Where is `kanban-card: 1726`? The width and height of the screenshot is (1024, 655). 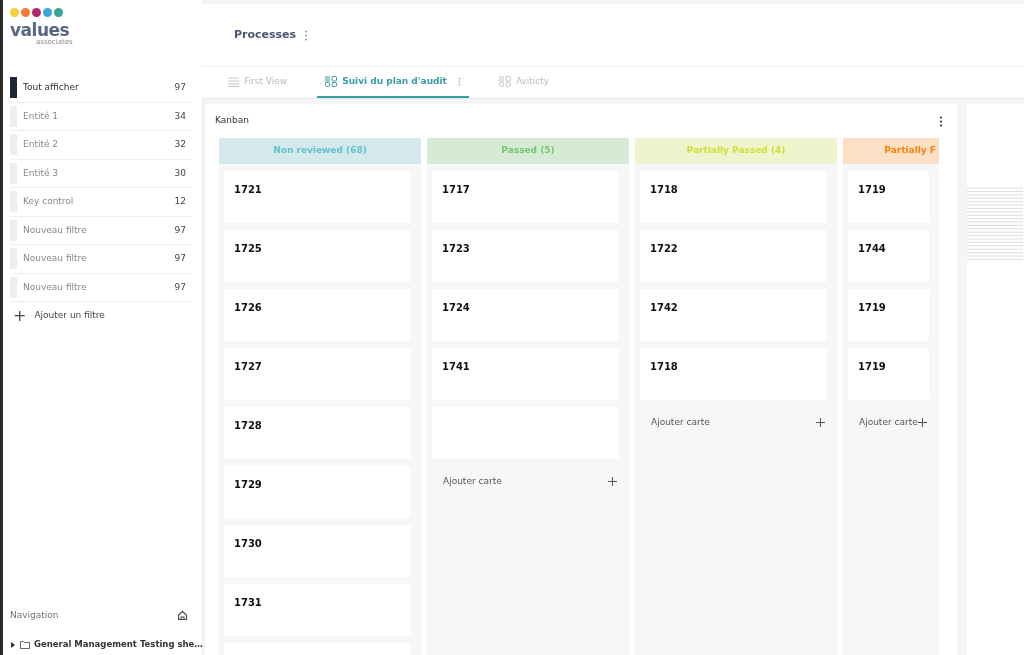
kanban-card: 1726 is located at coordinates (317, 315).